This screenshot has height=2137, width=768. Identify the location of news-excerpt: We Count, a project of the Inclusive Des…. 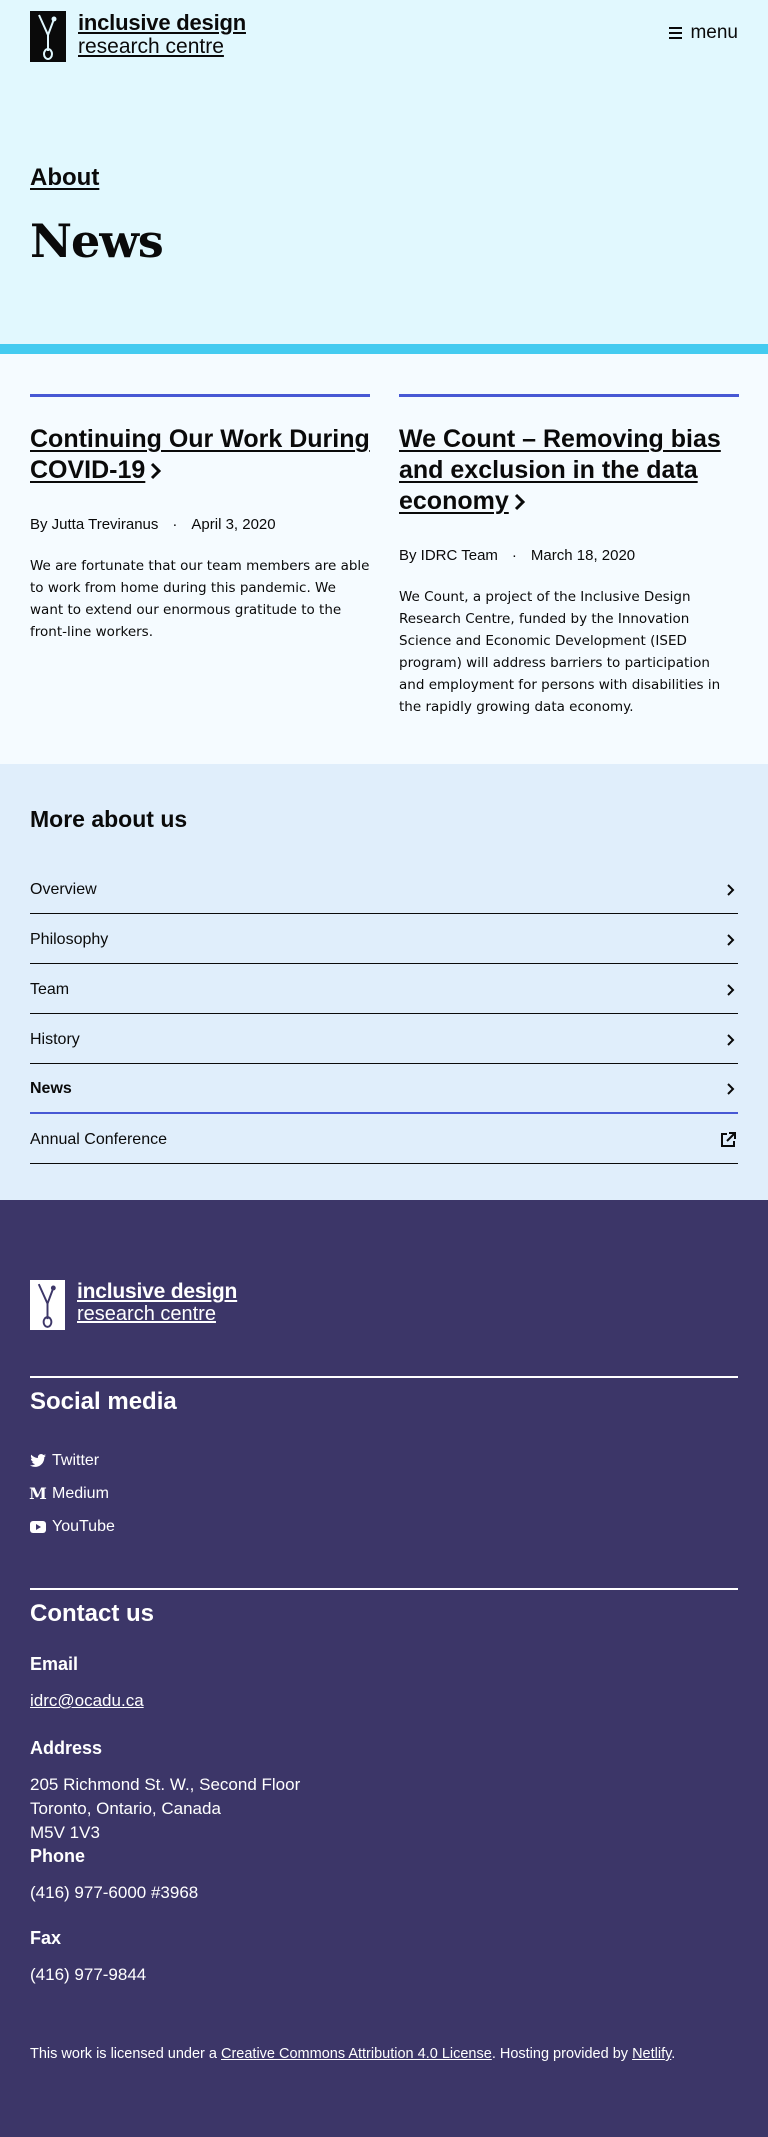
(560, 652).